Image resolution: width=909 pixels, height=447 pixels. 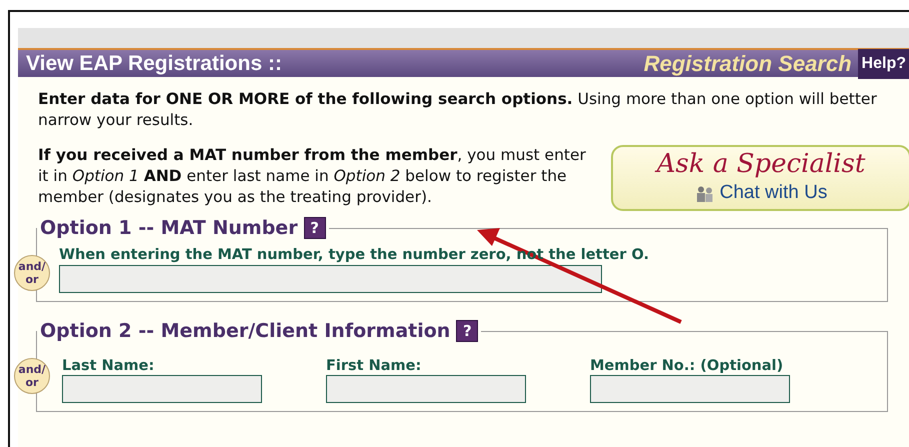 What do you see at coordinates (761, 164) in the screenshot?
I see `specialist-title: Ask a Specialist` at bounding box center [761, 164].